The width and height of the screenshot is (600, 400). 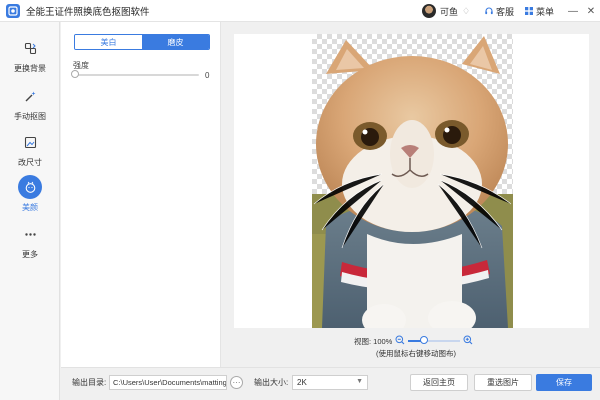 I want to click on user-name: 可鱼, so click(x=449, y=11).